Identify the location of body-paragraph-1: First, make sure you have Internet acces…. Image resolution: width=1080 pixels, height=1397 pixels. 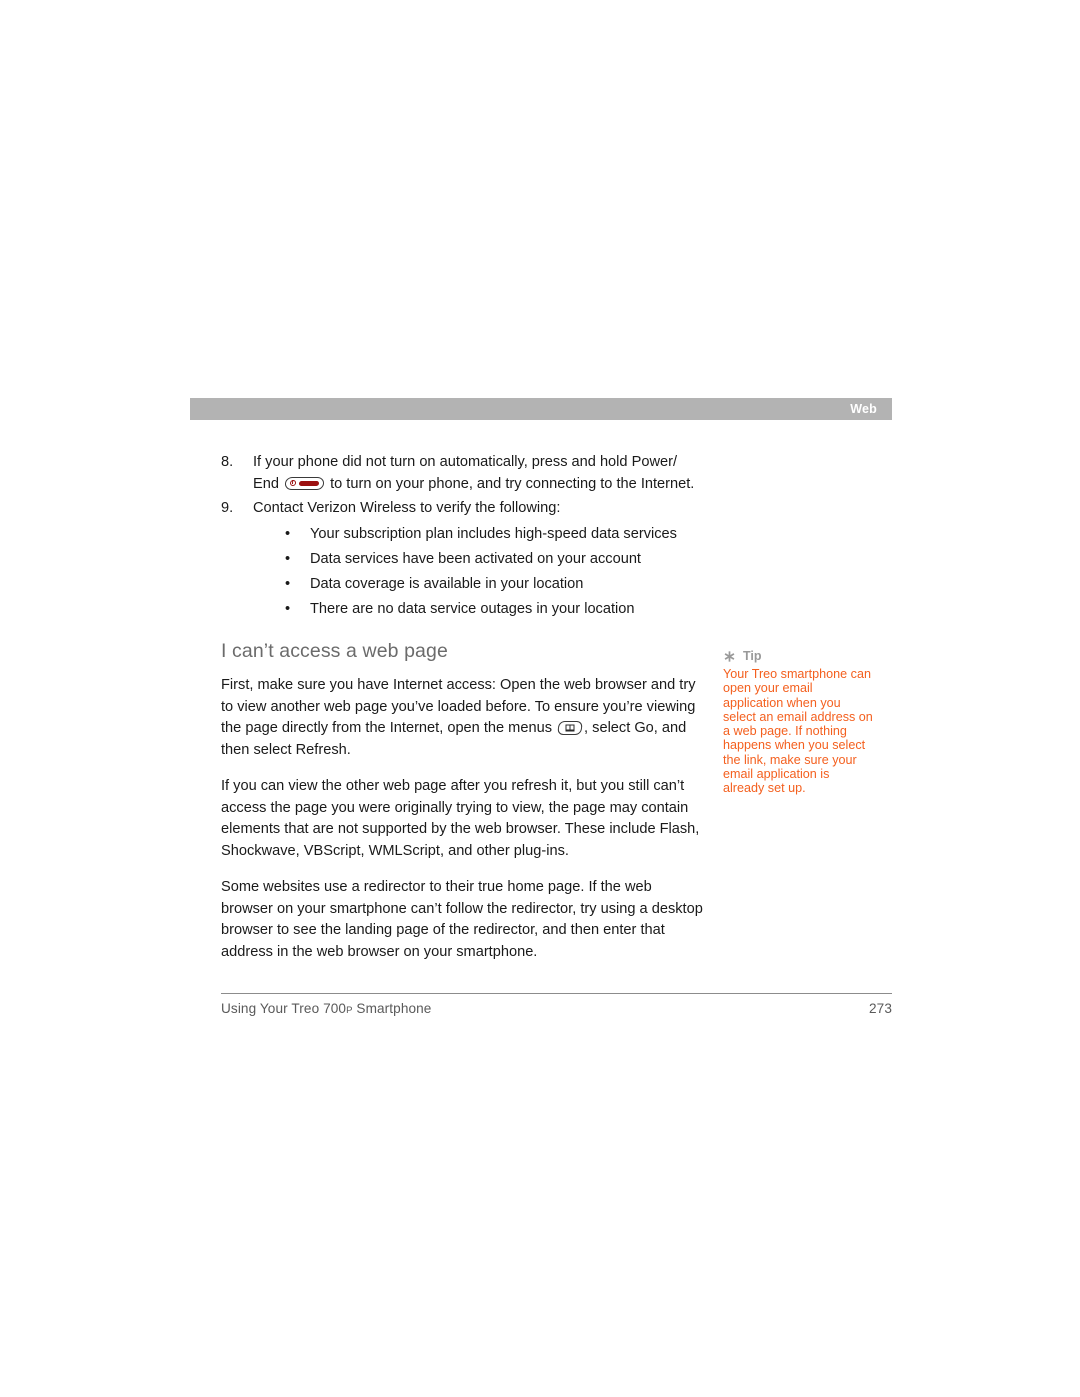
(462, 718).